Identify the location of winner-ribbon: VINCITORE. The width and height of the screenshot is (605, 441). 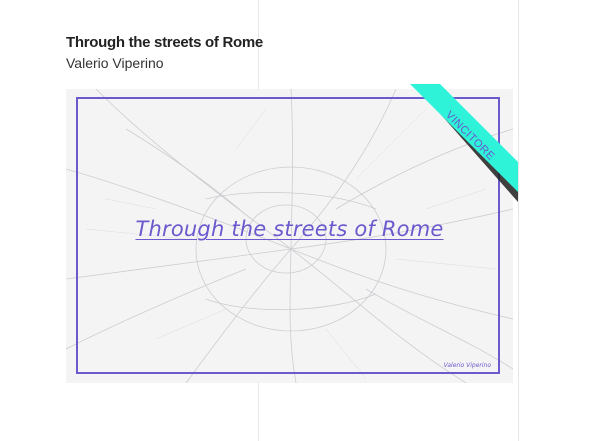
(457, 144).